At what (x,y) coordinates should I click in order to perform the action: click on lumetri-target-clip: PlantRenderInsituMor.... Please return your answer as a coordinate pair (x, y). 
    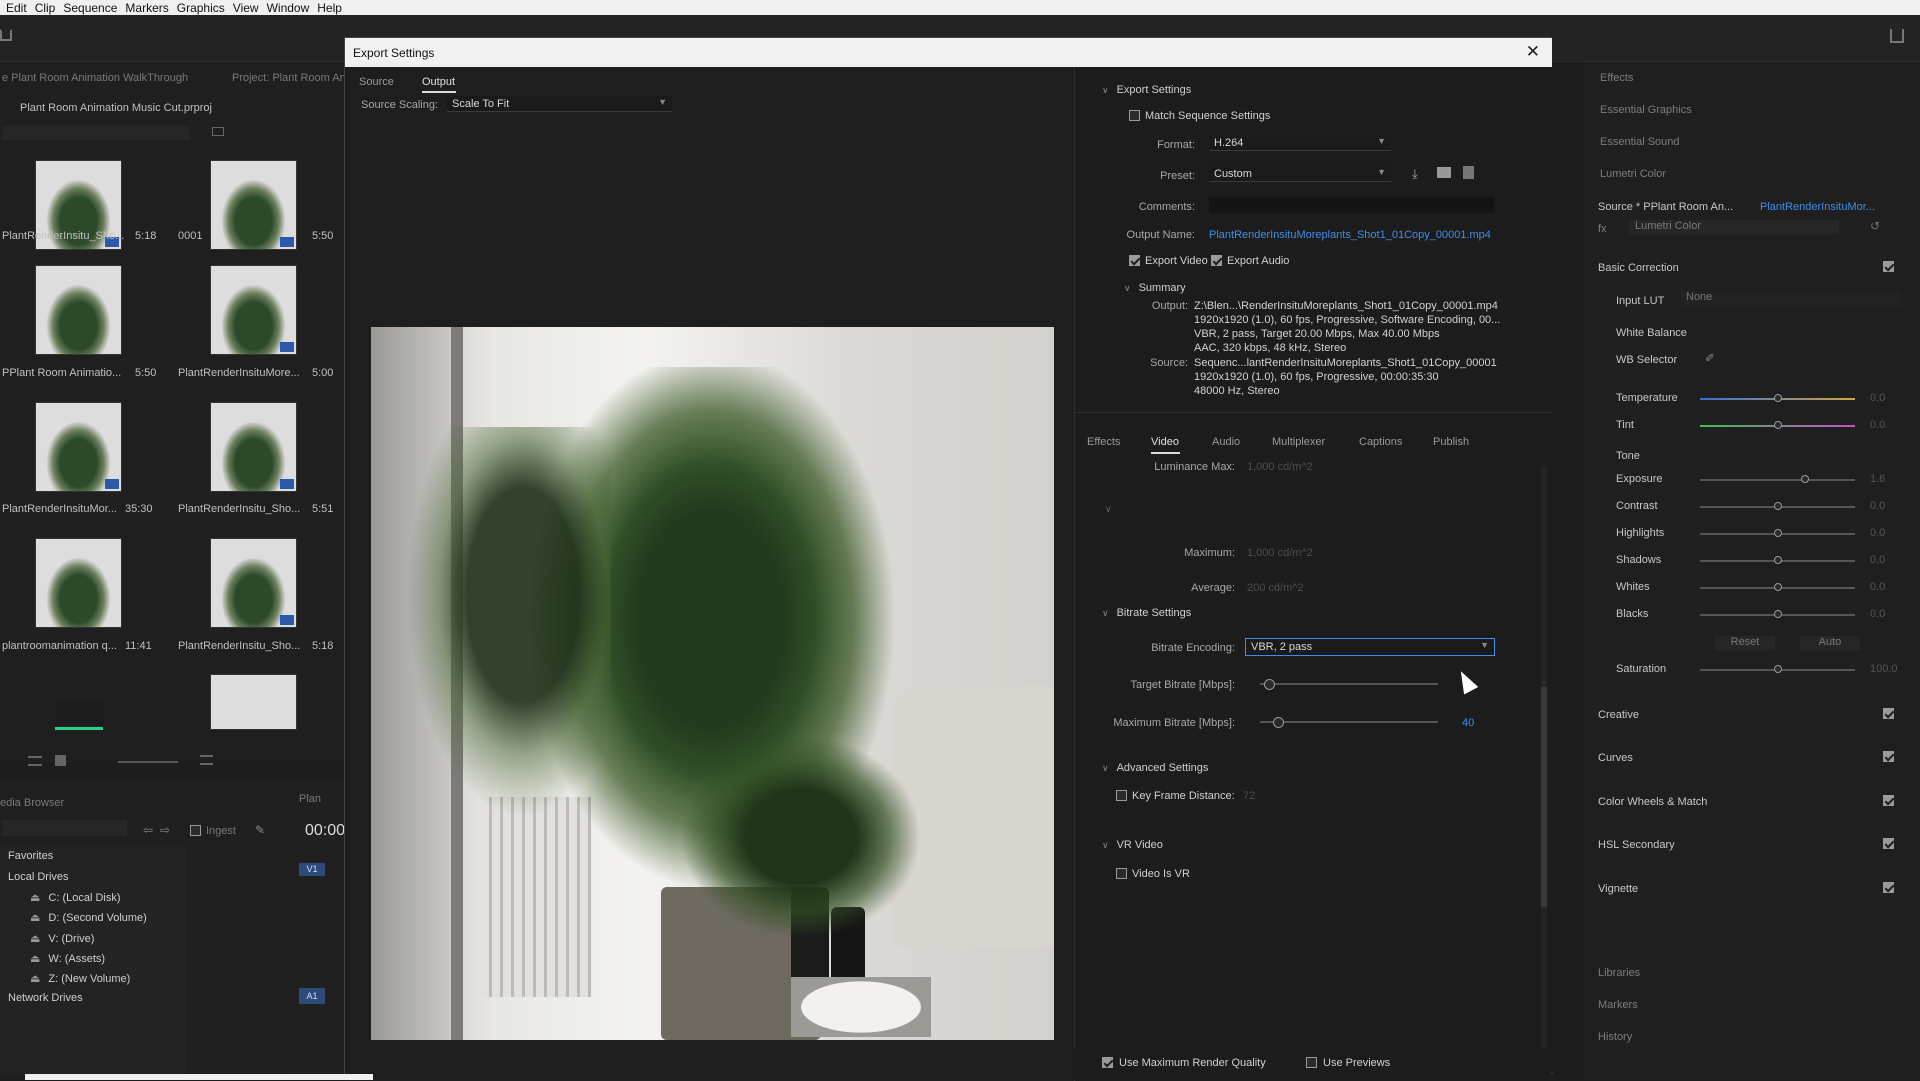
    Looking at the image, I should click on (1817, 207).